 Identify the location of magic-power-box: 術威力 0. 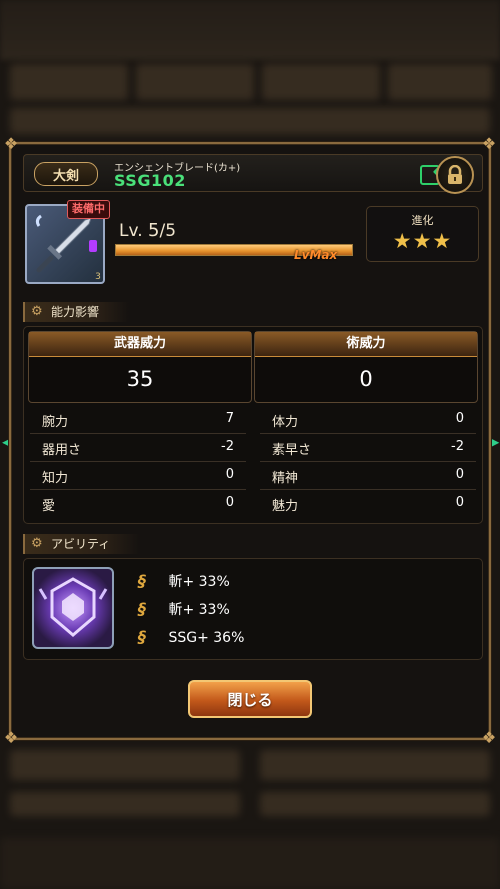
(366, 367).